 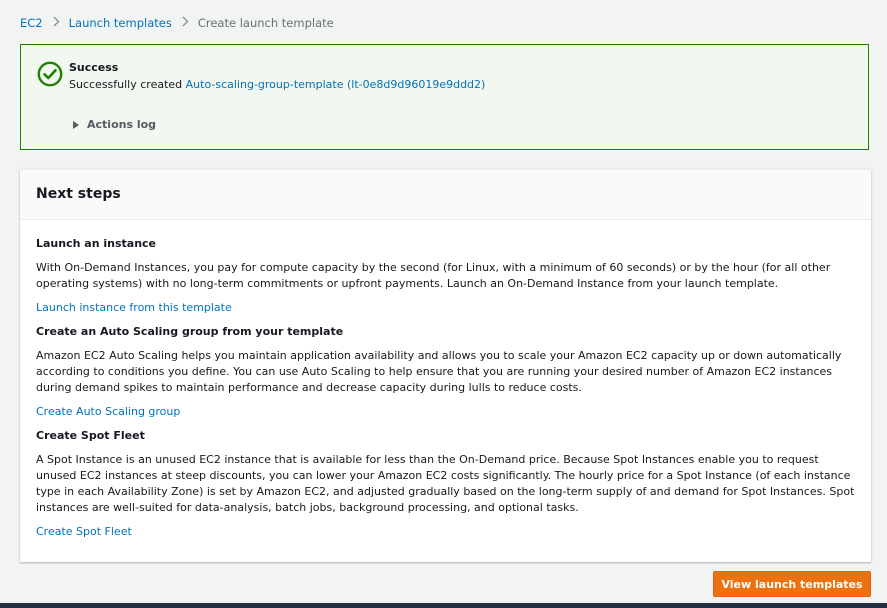 What do you see at coordinates (50, 74) in the screenshot?
I see `check-circle-icon` at bounding box center [50, 74].